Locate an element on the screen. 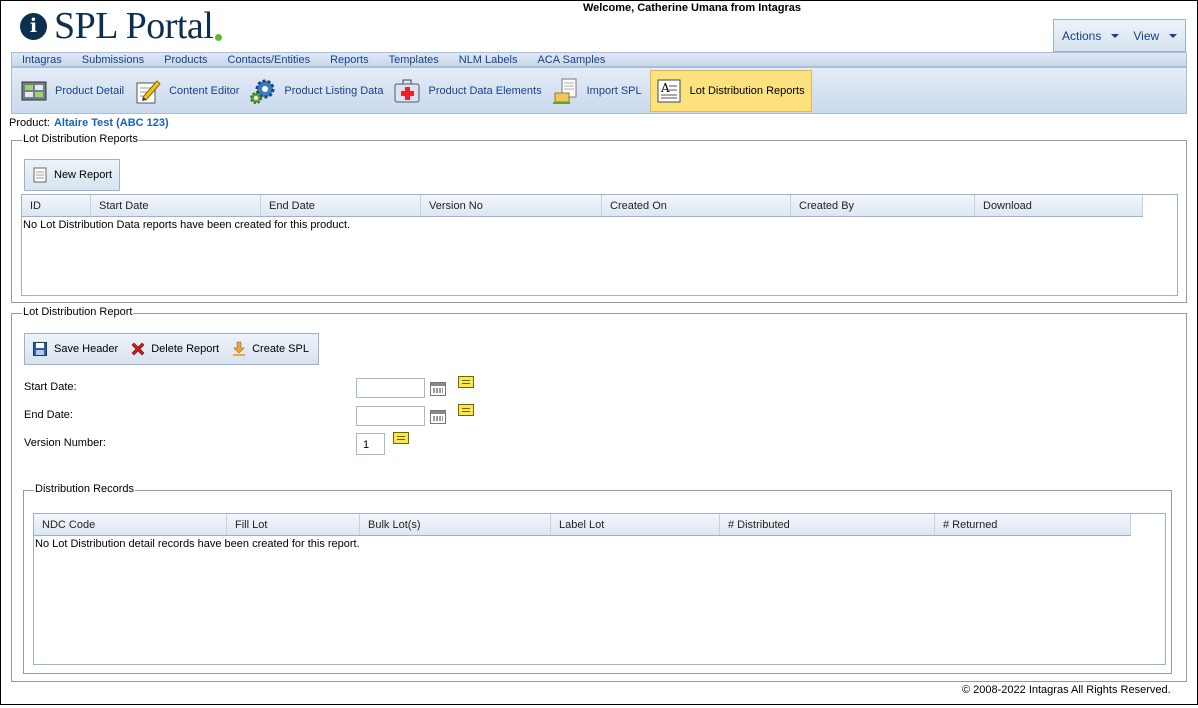  toolbar-label: Lot Distribution Reports is located at coordinates (747, 90).